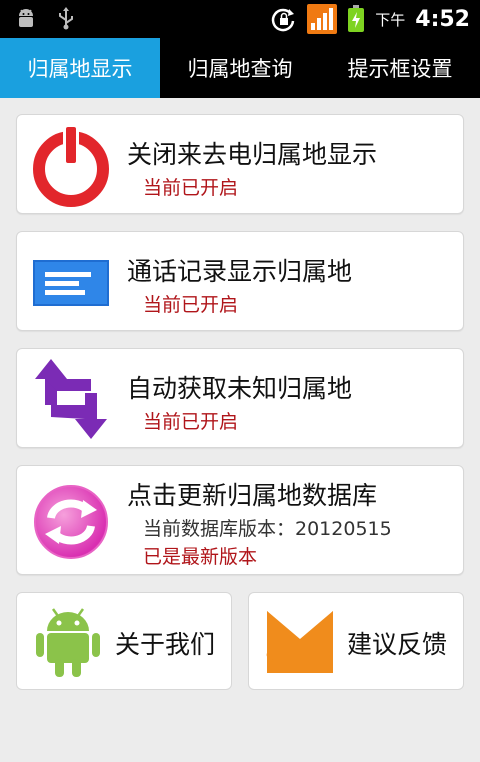 This screenshot has height=762, width=480. Describe the element at coordinates (442, 19) in the screenshot. I see `clock: 4:52` at that location.